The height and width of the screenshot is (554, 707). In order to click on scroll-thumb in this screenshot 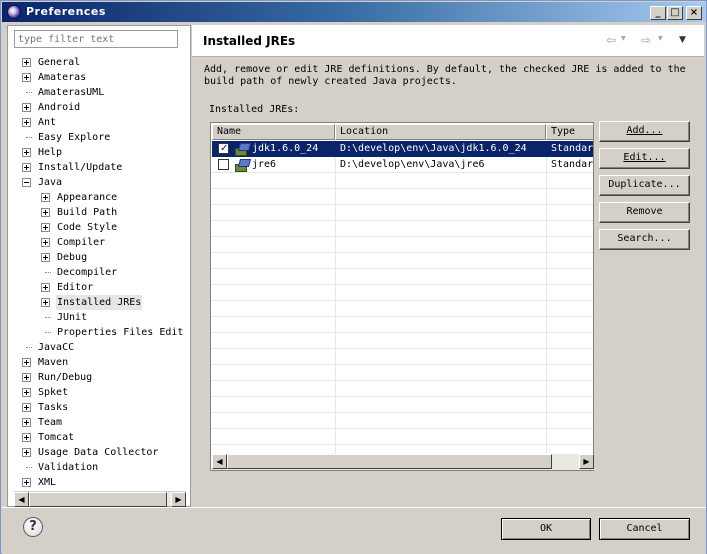, I will do `click(98, 499)`.